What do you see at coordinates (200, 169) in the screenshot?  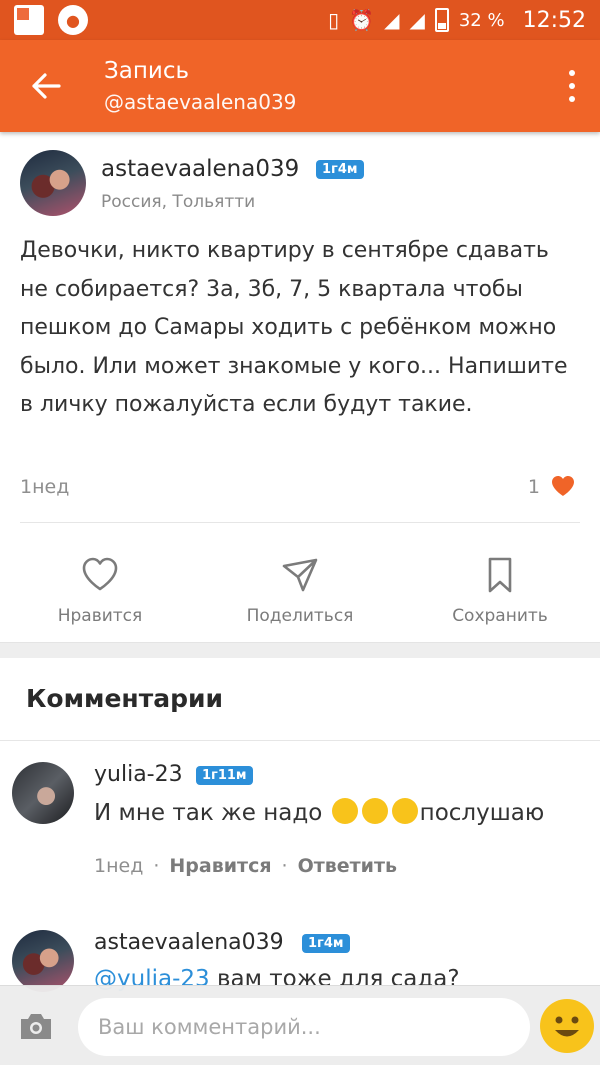 I see `post-author-name: astaevaalena039` at bounding box center [200, 169].